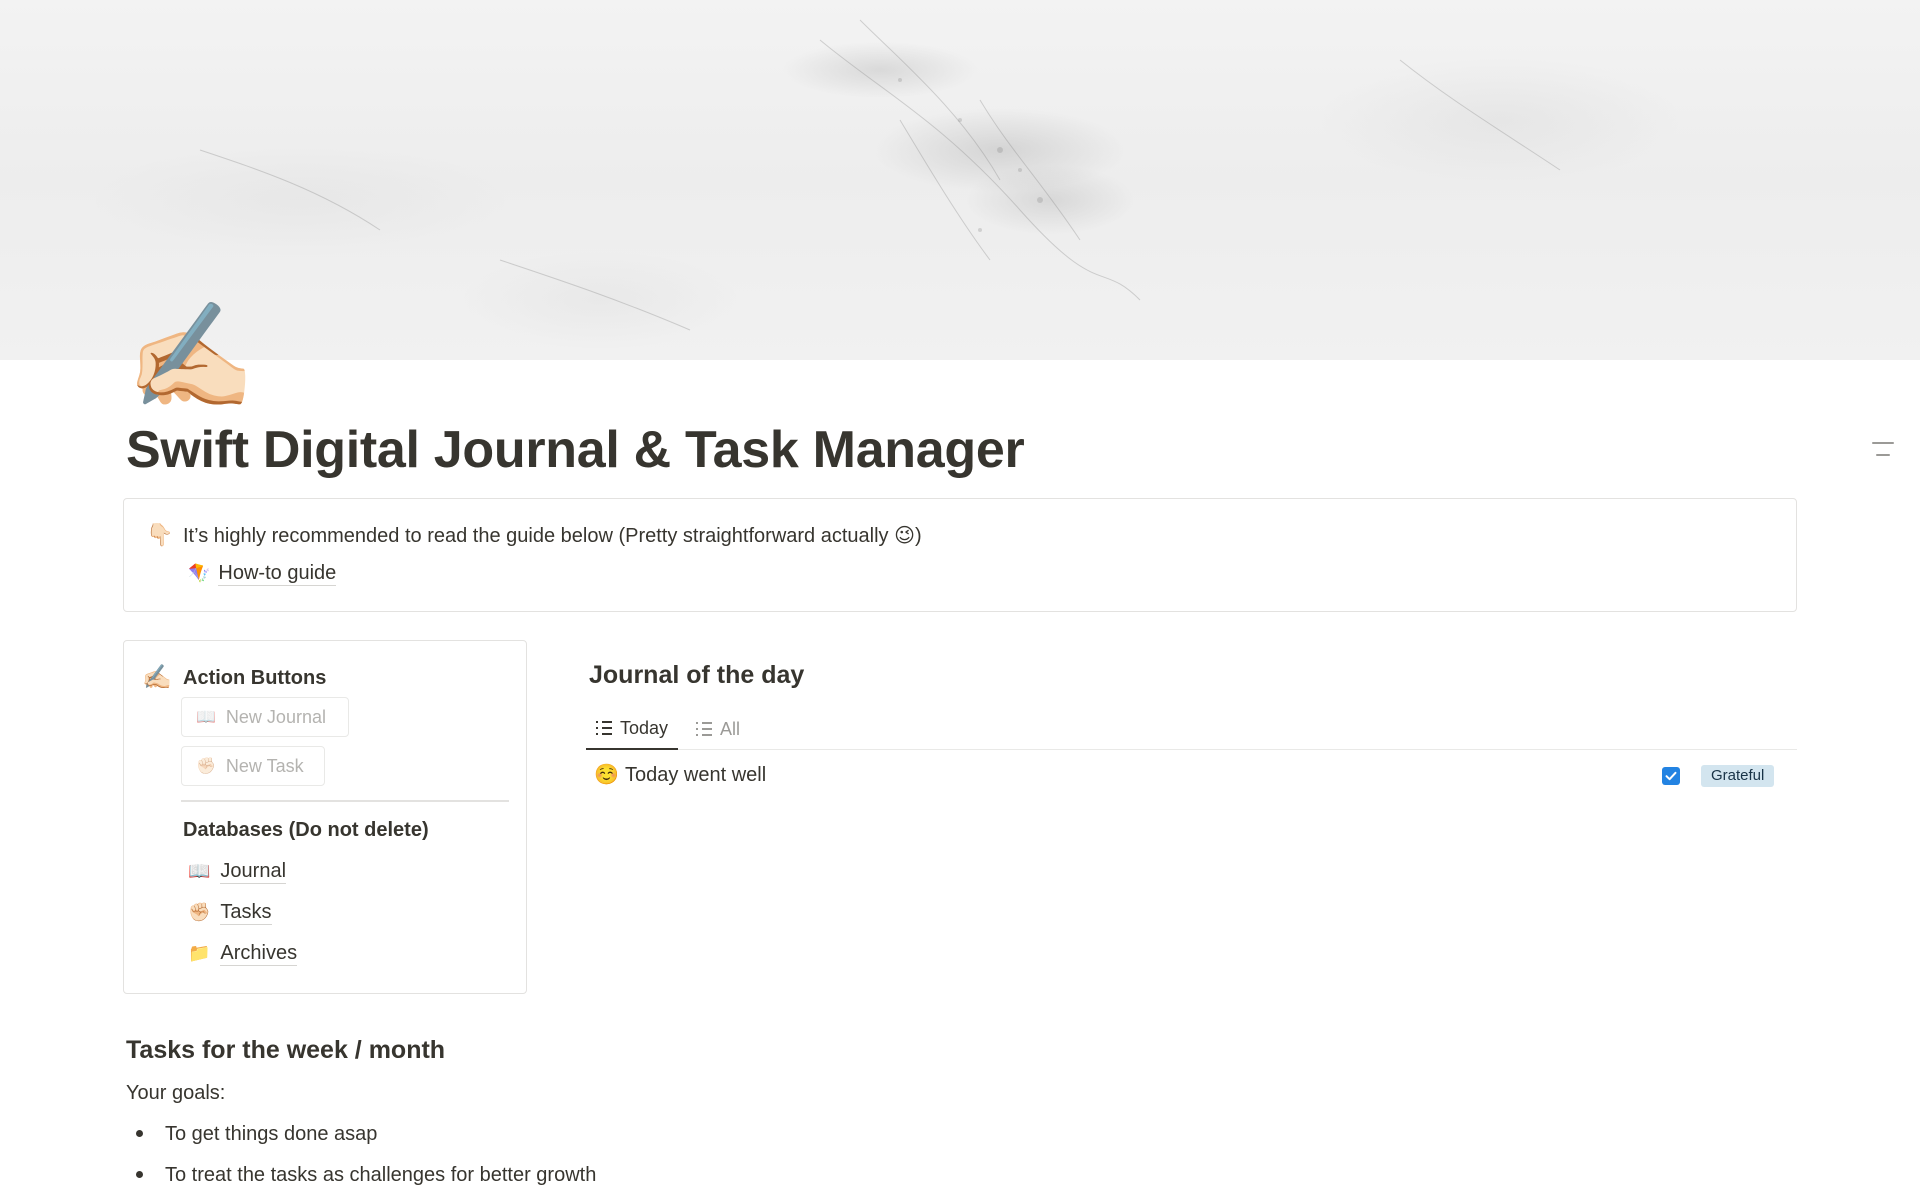 The width and height of the screenshot is (1920, 1199). I want to click on tasks-section-heading: Tasks for the week / month, so click(286, 1050).